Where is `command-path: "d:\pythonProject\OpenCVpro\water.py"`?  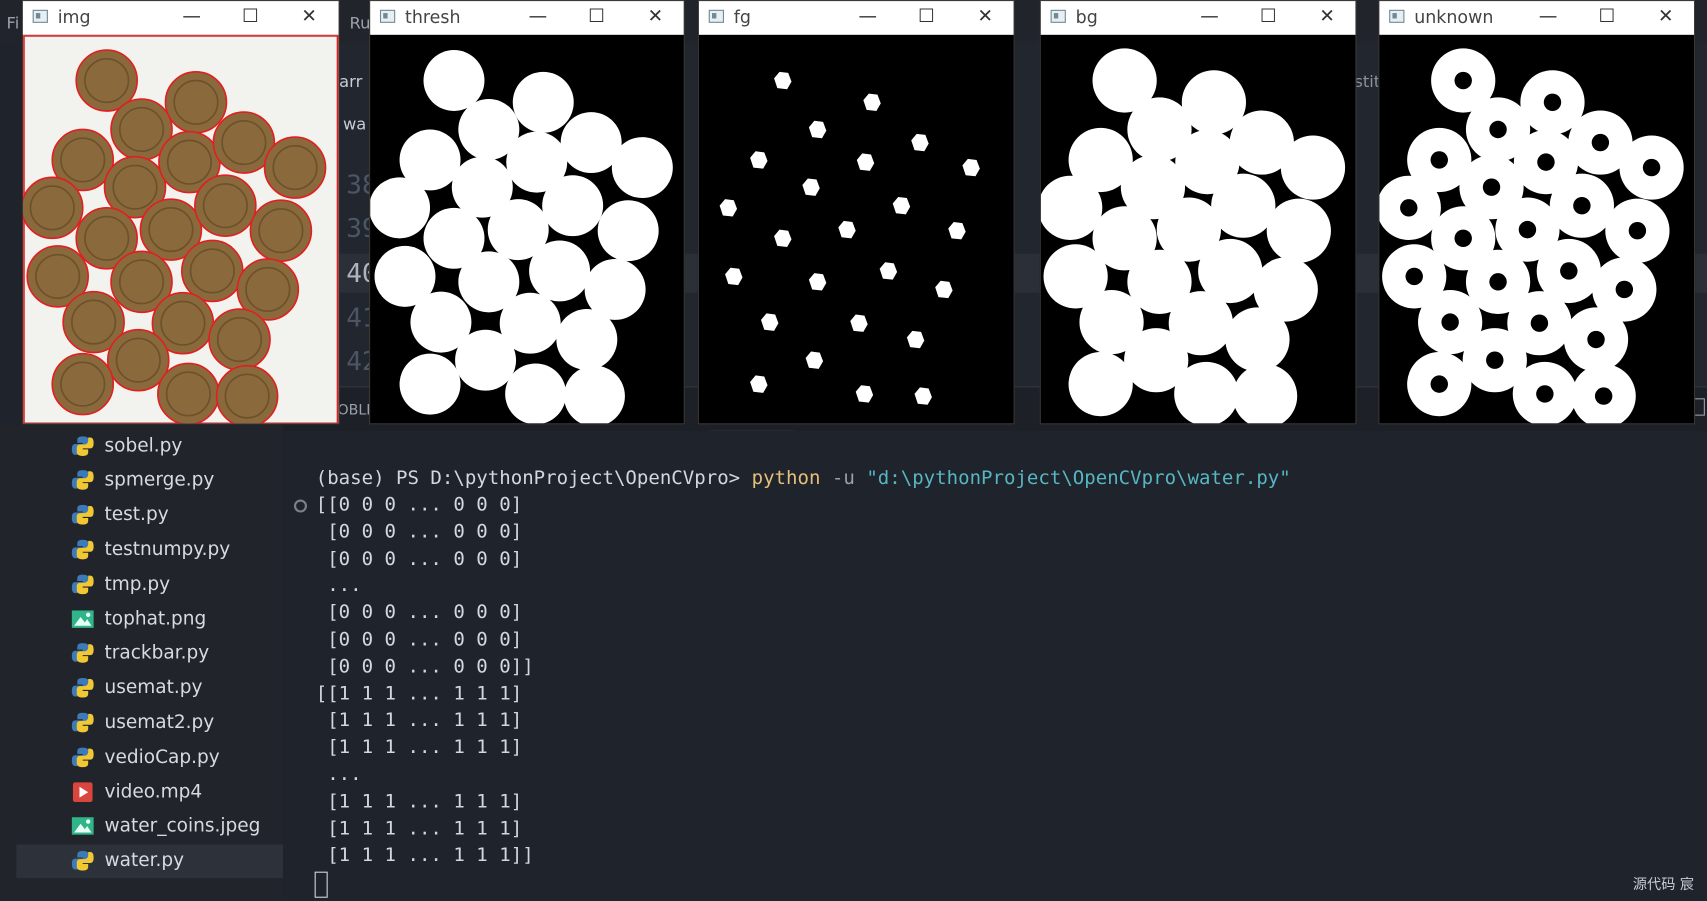
command-path: "d:\pythonProject\OpenCVpro\water.py" is located at coordinates (1078, 478).